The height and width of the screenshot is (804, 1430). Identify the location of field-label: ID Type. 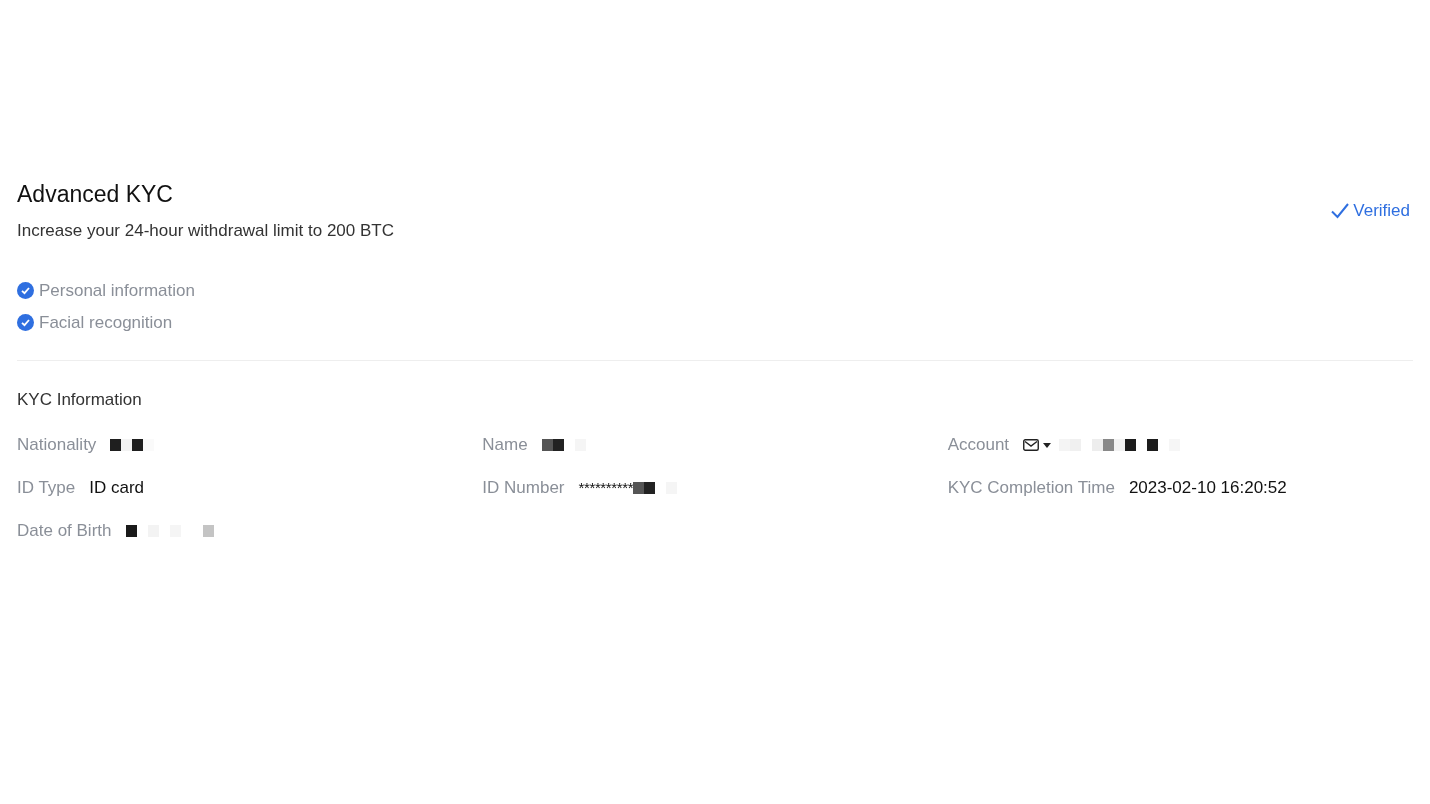
(46, 488).